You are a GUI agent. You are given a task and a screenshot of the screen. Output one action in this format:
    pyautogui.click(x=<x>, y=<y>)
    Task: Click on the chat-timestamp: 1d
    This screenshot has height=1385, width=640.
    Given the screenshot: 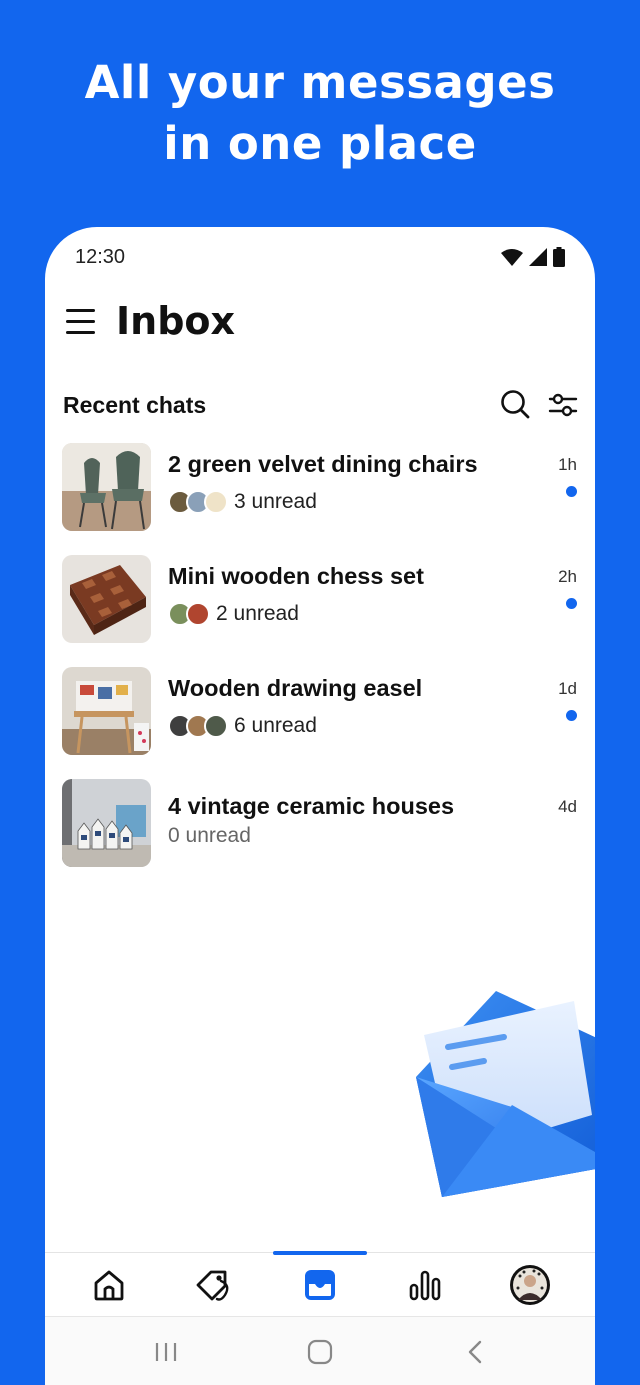 What is the action you would take?
    pyautogui.click(x=567, y=688)
    